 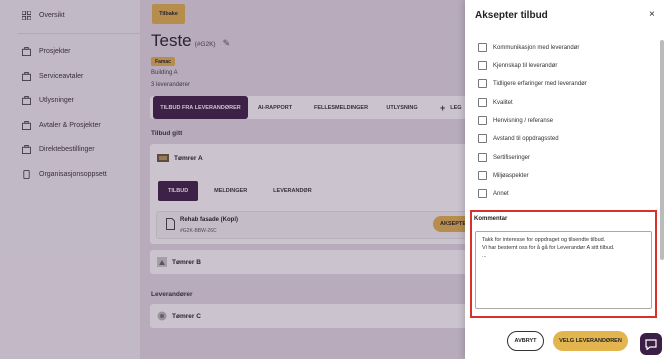 I want to click on chat-button, so click(x=651, y=344).